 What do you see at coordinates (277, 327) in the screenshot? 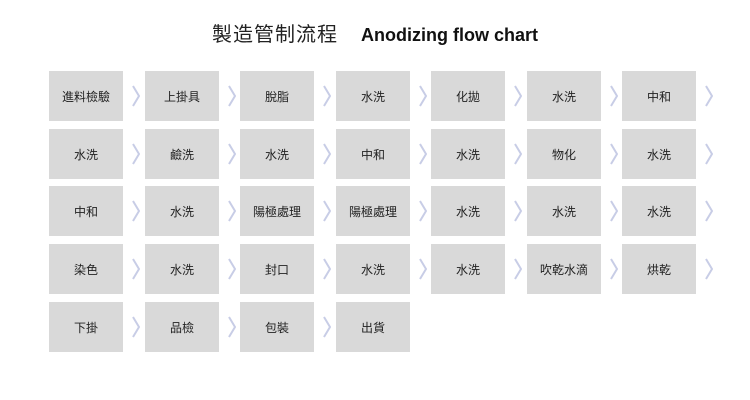
I see `flow-step: 包裝` at bounding box center [277, 327].